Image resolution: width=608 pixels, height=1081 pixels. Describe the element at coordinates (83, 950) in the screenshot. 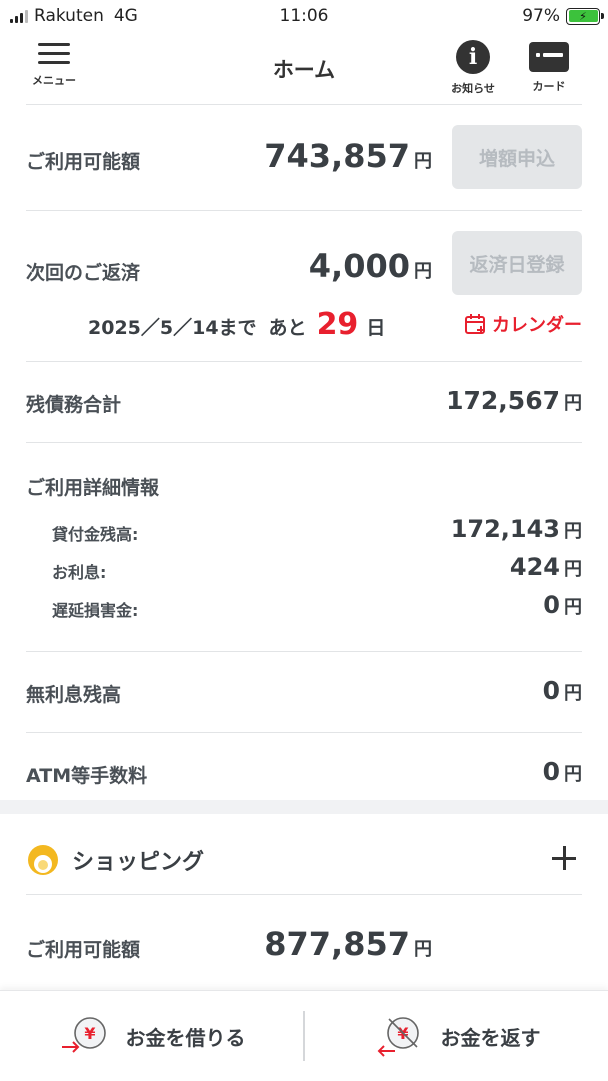

I see `shopping-available-label: ご利用可能額` at that location.